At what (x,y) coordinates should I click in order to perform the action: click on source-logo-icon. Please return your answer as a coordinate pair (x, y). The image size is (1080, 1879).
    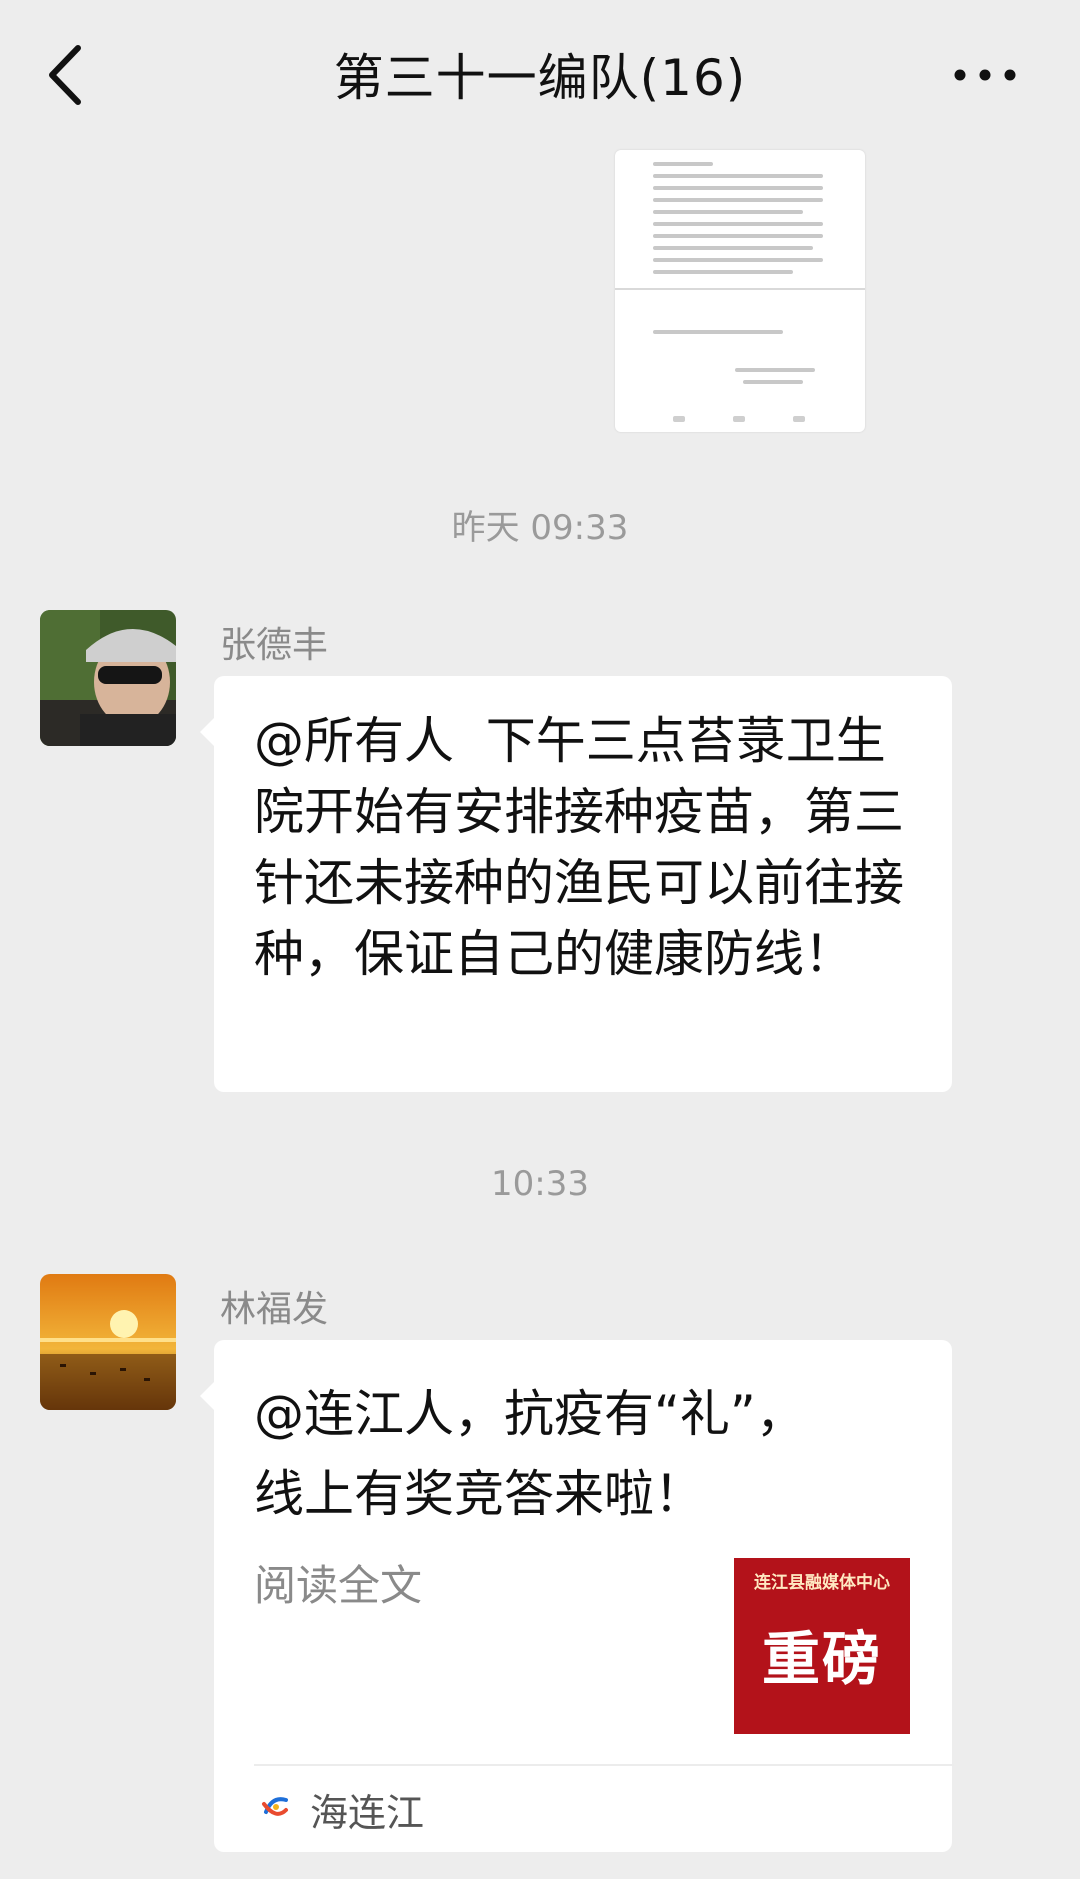
    Looking at the image, I should click on (275, 1807).